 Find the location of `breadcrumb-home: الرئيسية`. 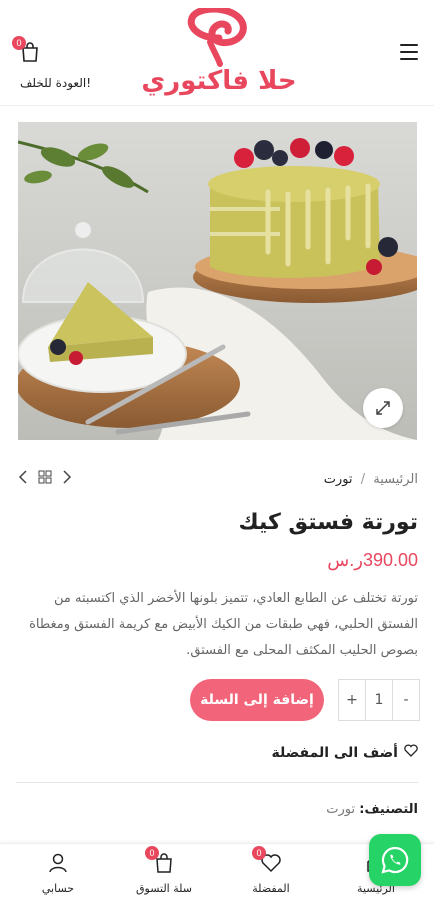

breadcrumb-home: الرئيسية is located at coordinates (395, 479).